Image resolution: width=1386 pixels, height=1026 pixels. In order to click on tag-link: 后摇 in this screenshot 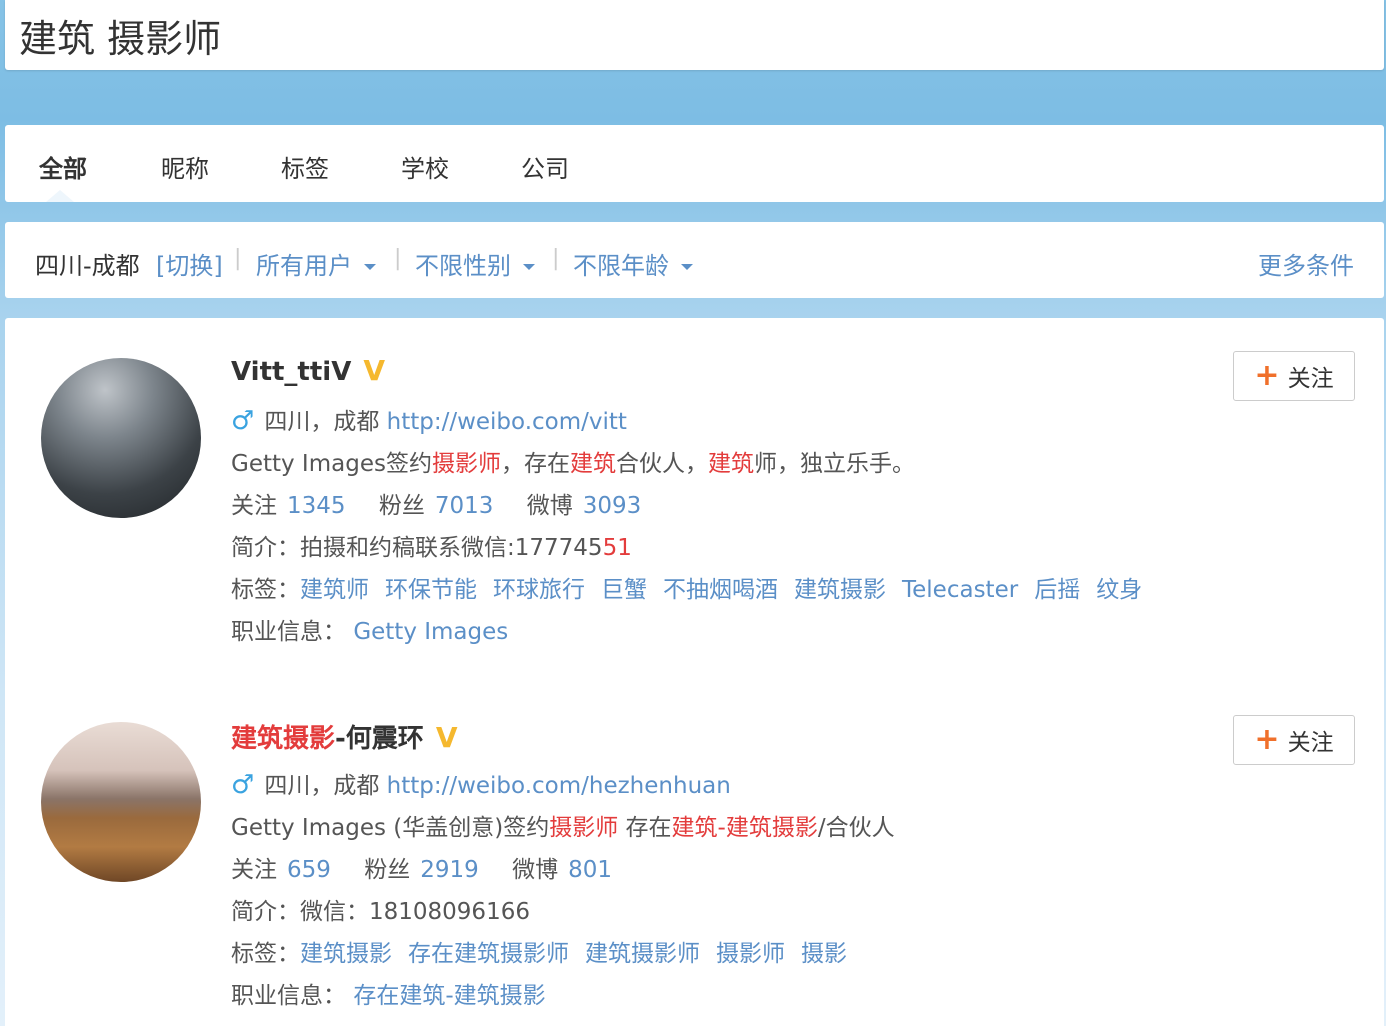, I will do `click(1057, 590)`.